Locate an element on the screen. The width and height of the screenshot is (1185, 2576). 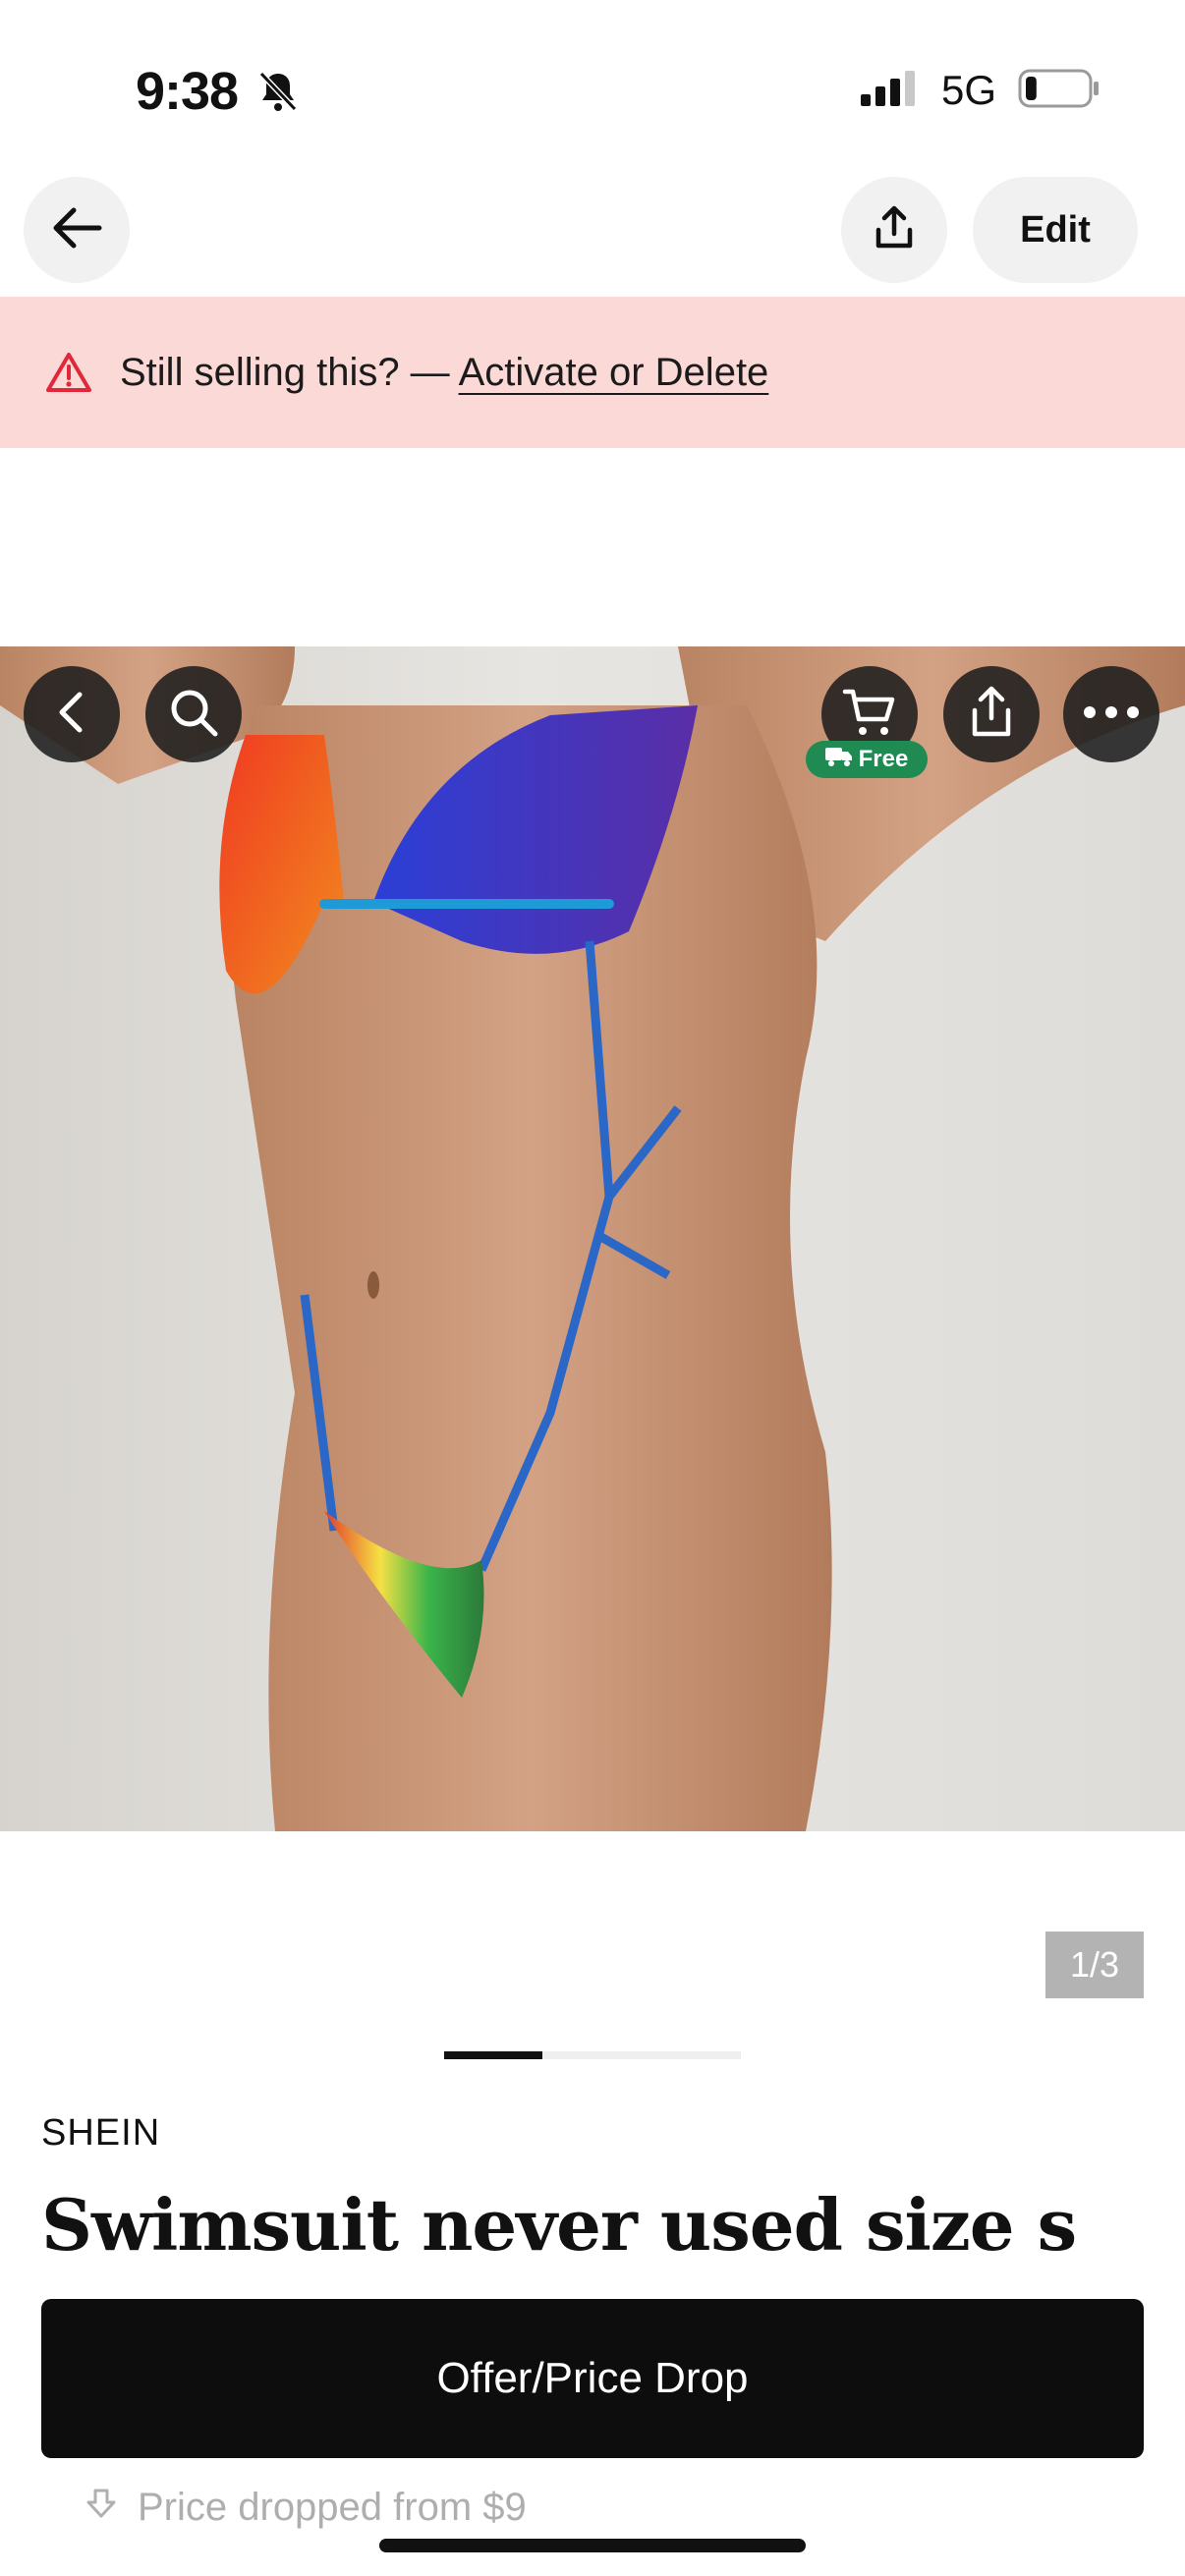
photo-share-button is located at coordinates (992, 714).